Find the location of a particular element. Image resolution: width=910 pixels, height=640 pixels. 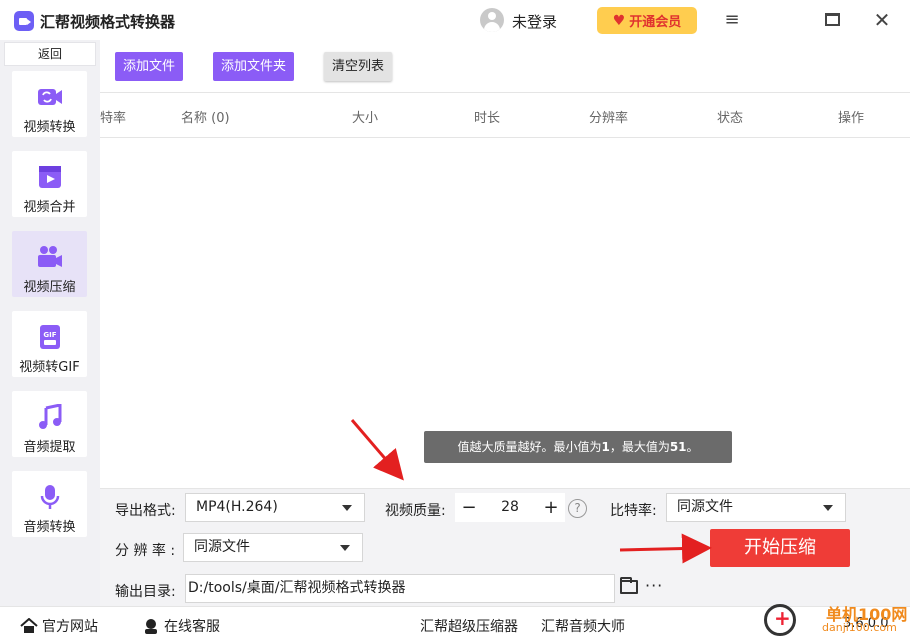

website-link: 官方网站 is located at coordinates (59, 626).